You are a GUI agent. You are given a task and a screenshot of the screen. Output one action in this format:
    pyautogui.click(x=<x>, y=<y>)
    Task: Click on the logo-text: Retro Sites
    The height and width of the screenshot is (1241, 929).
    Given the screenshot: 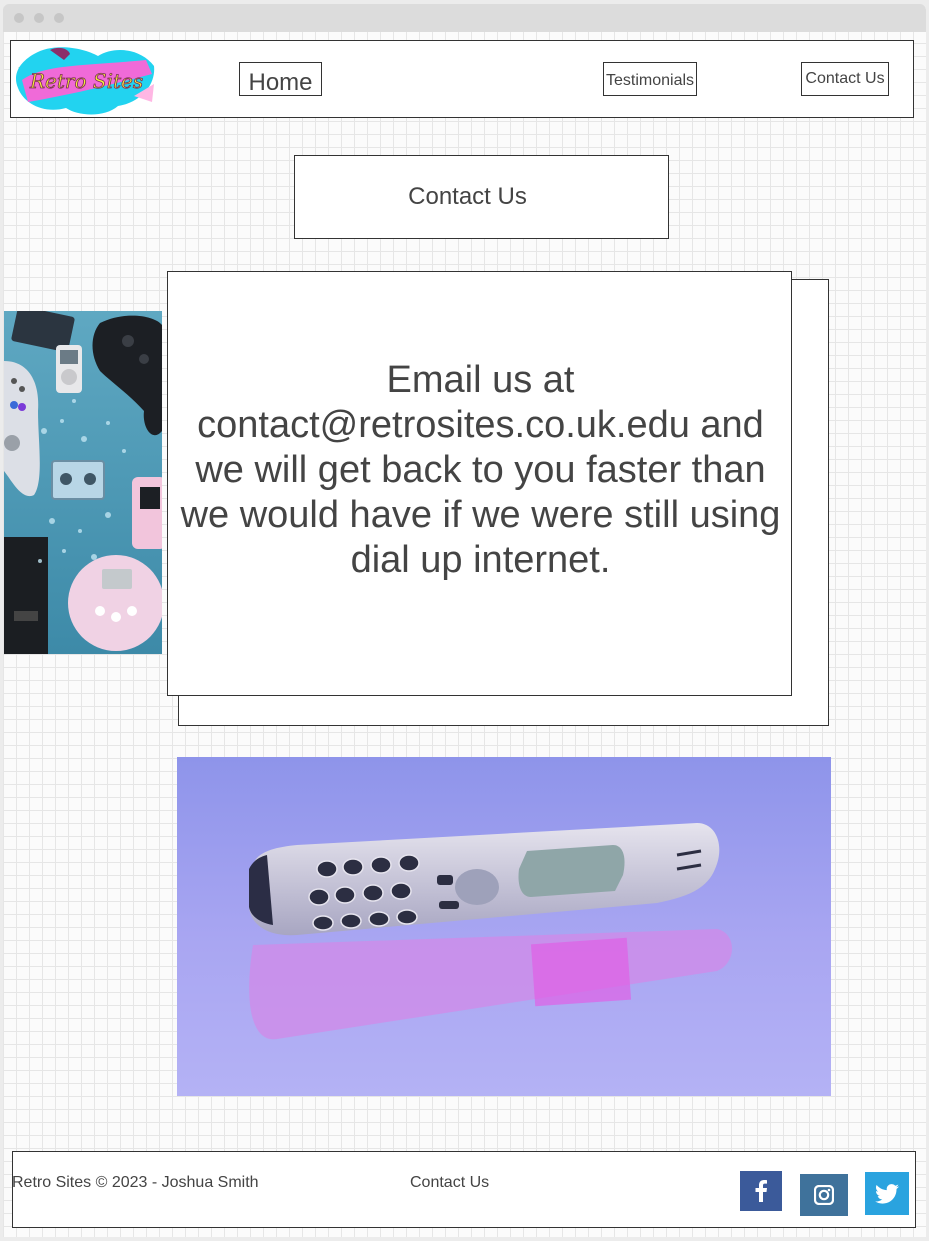 What is the action you would take?
    pyautogui.click(x=86, y=81)
    